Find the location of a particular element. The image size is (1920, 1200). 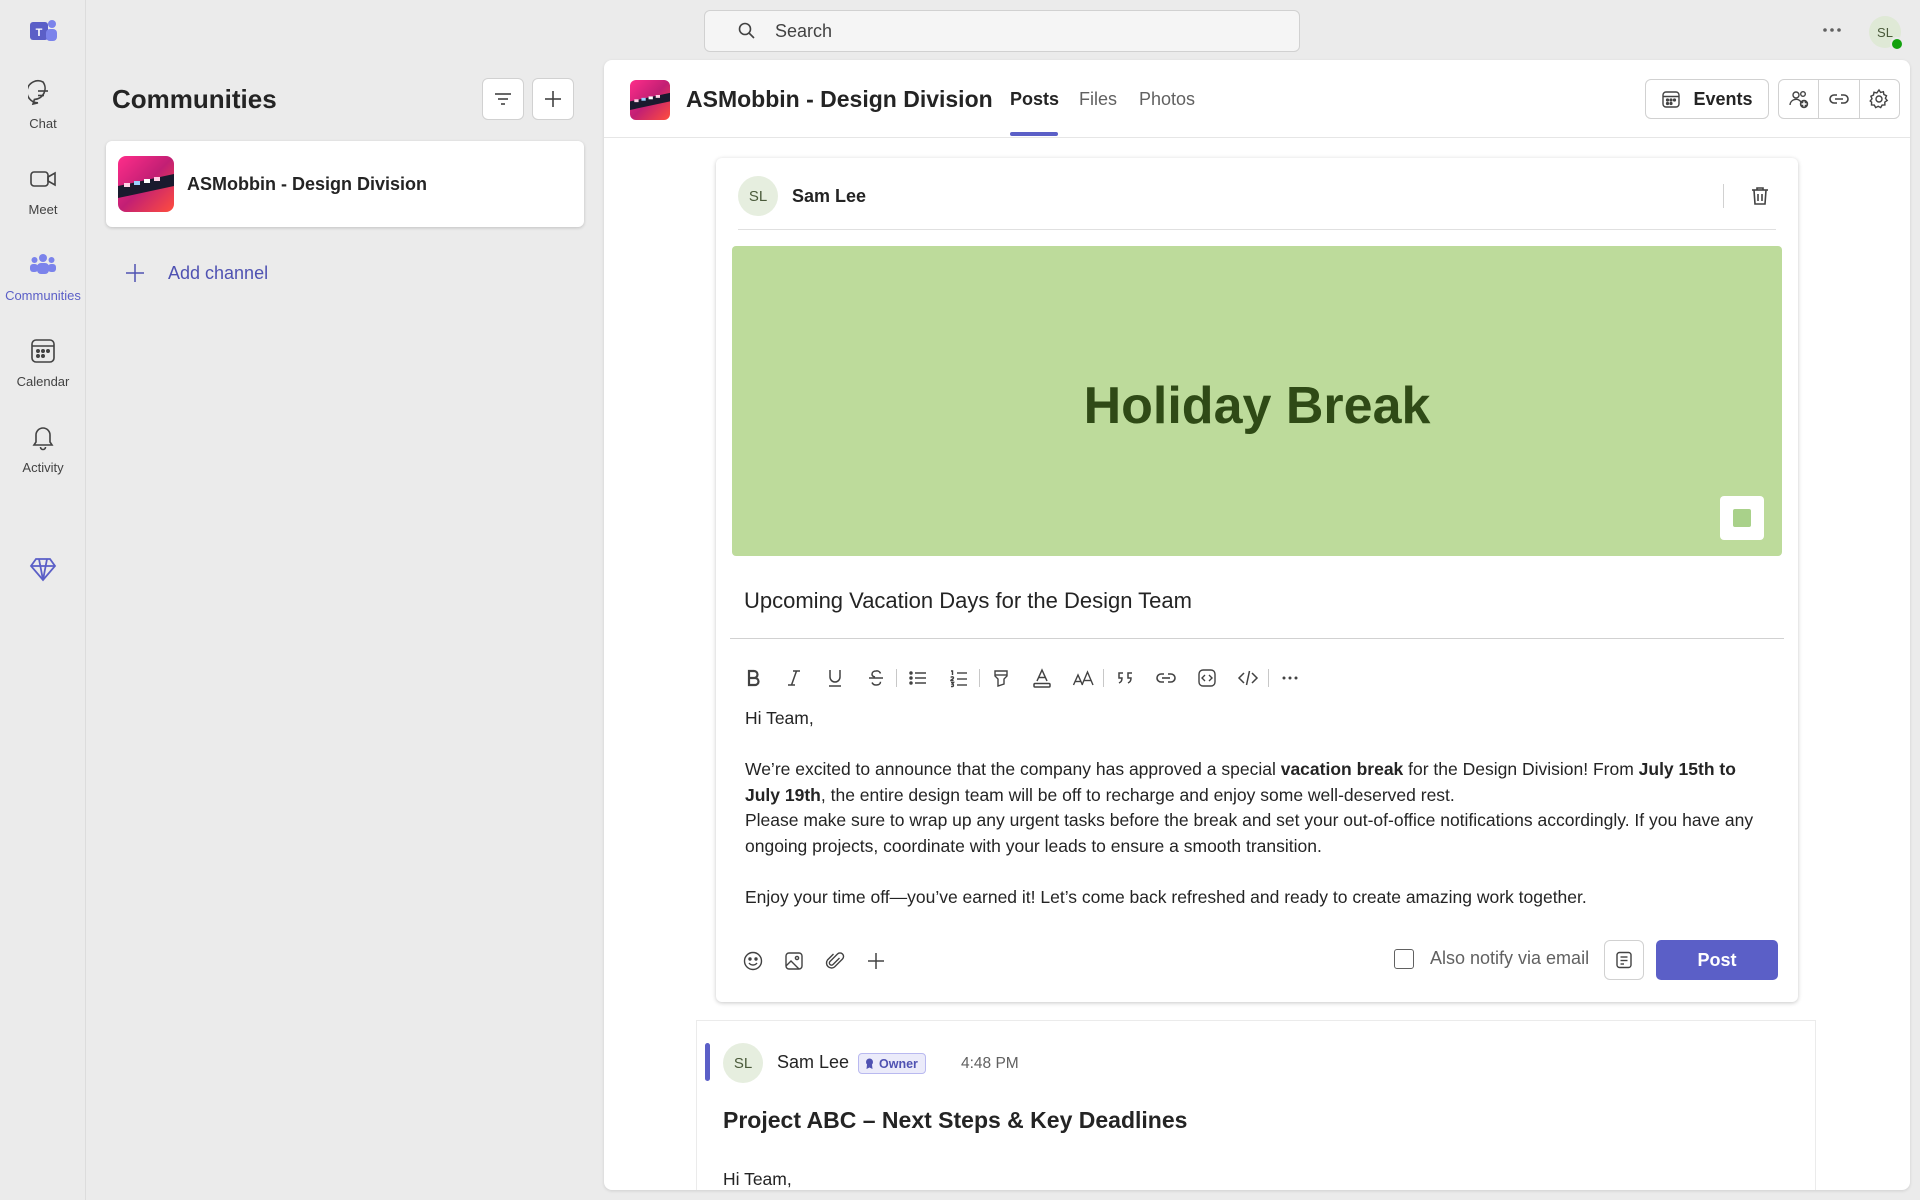

post-title: Project ABC – Next Steps & Key Deadlines is located at coordinates (955, 1120).